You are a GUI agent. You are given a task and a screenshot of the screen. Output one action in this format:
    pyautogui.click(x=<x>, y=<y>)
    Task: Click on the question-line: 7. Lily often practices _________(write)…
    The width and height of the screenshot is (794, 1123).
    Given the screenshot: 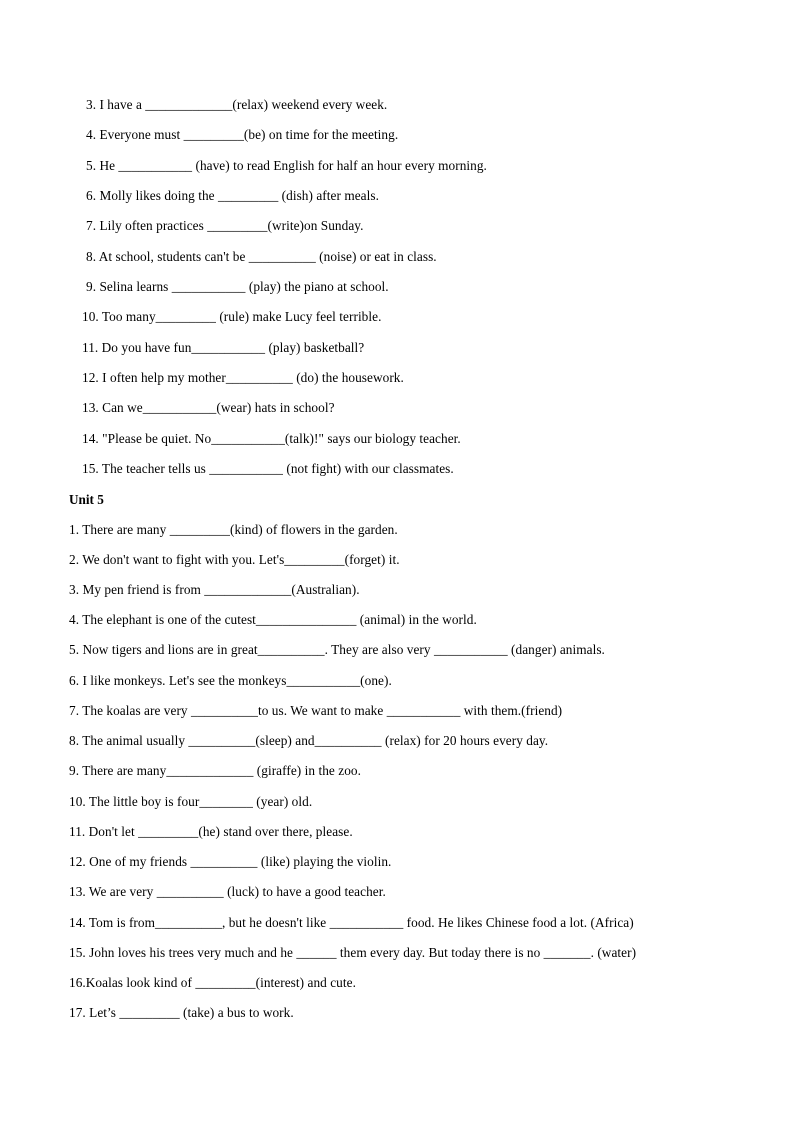 What is the action you would take?
    pyautogui.click(x=225, y=225)
    